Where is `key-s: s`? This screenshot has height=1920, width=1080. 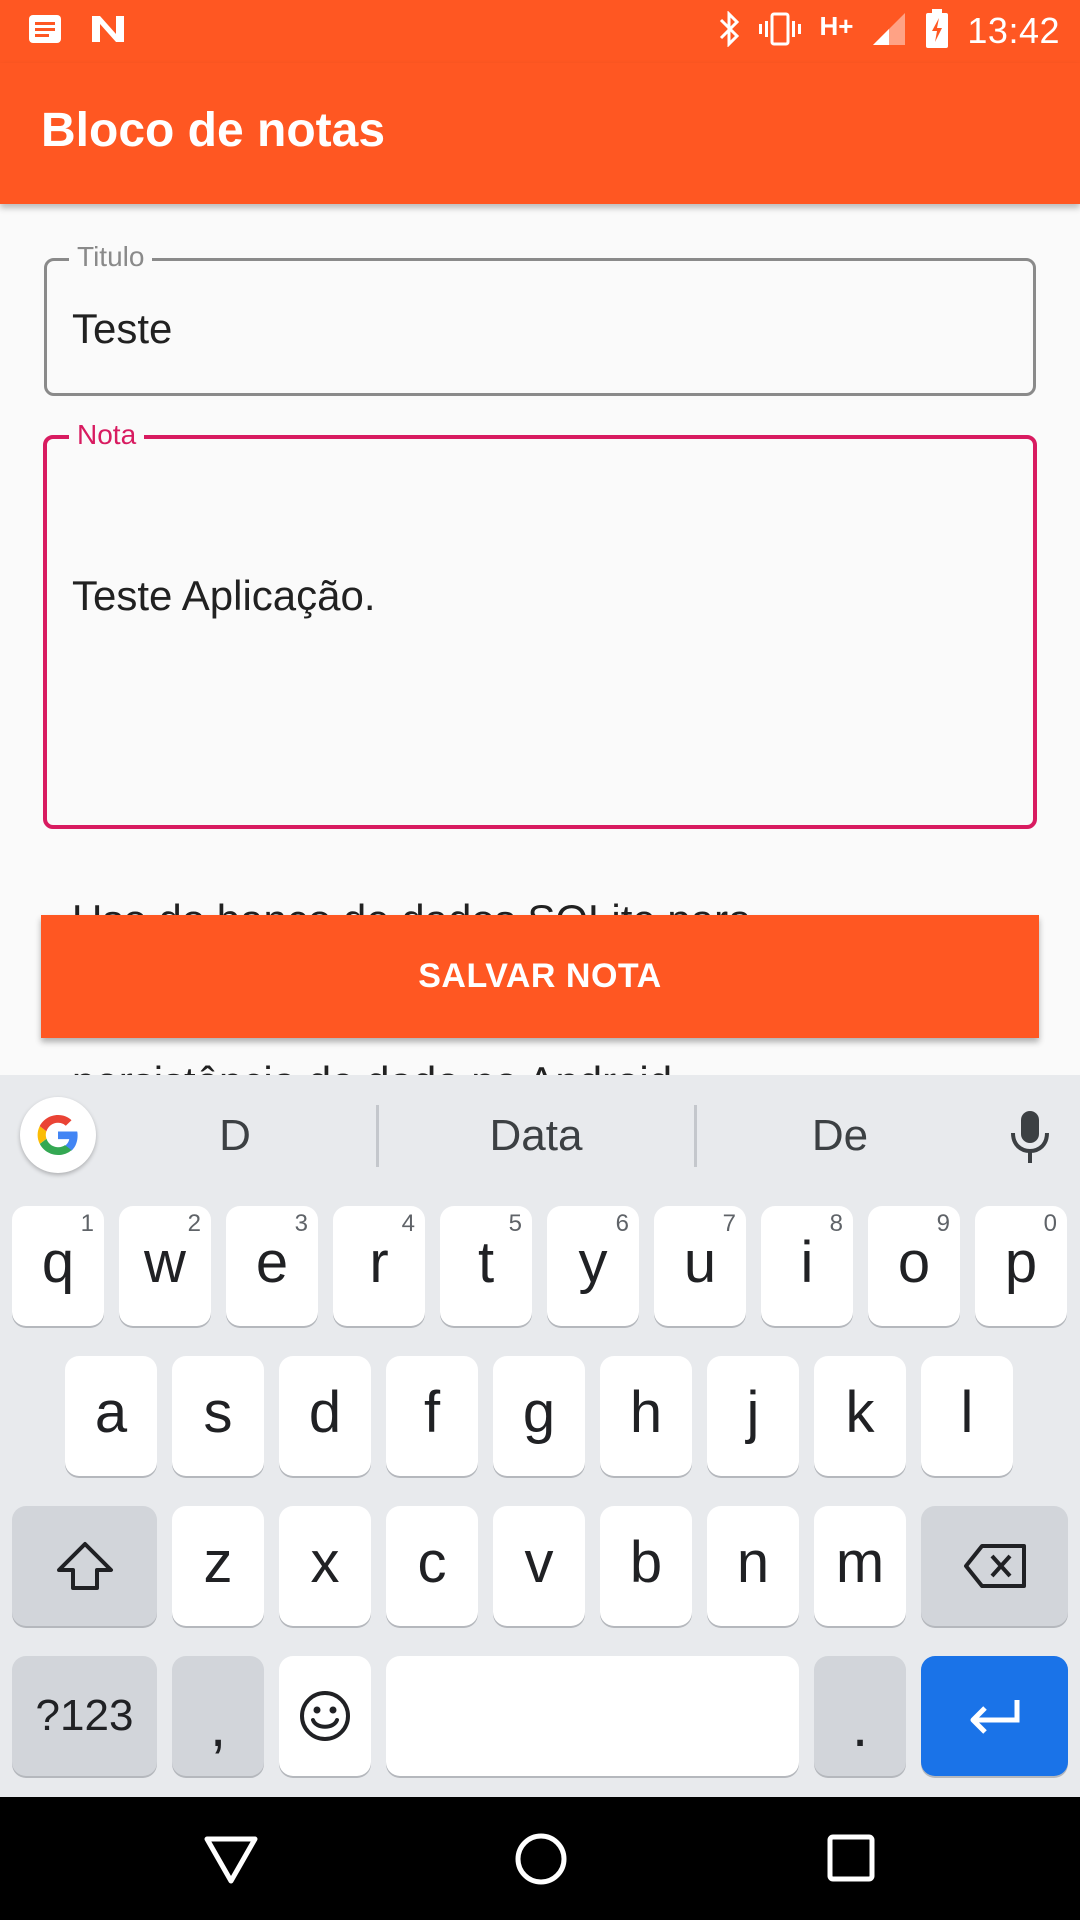 key-s: s is located at coordinates (218, 1416).